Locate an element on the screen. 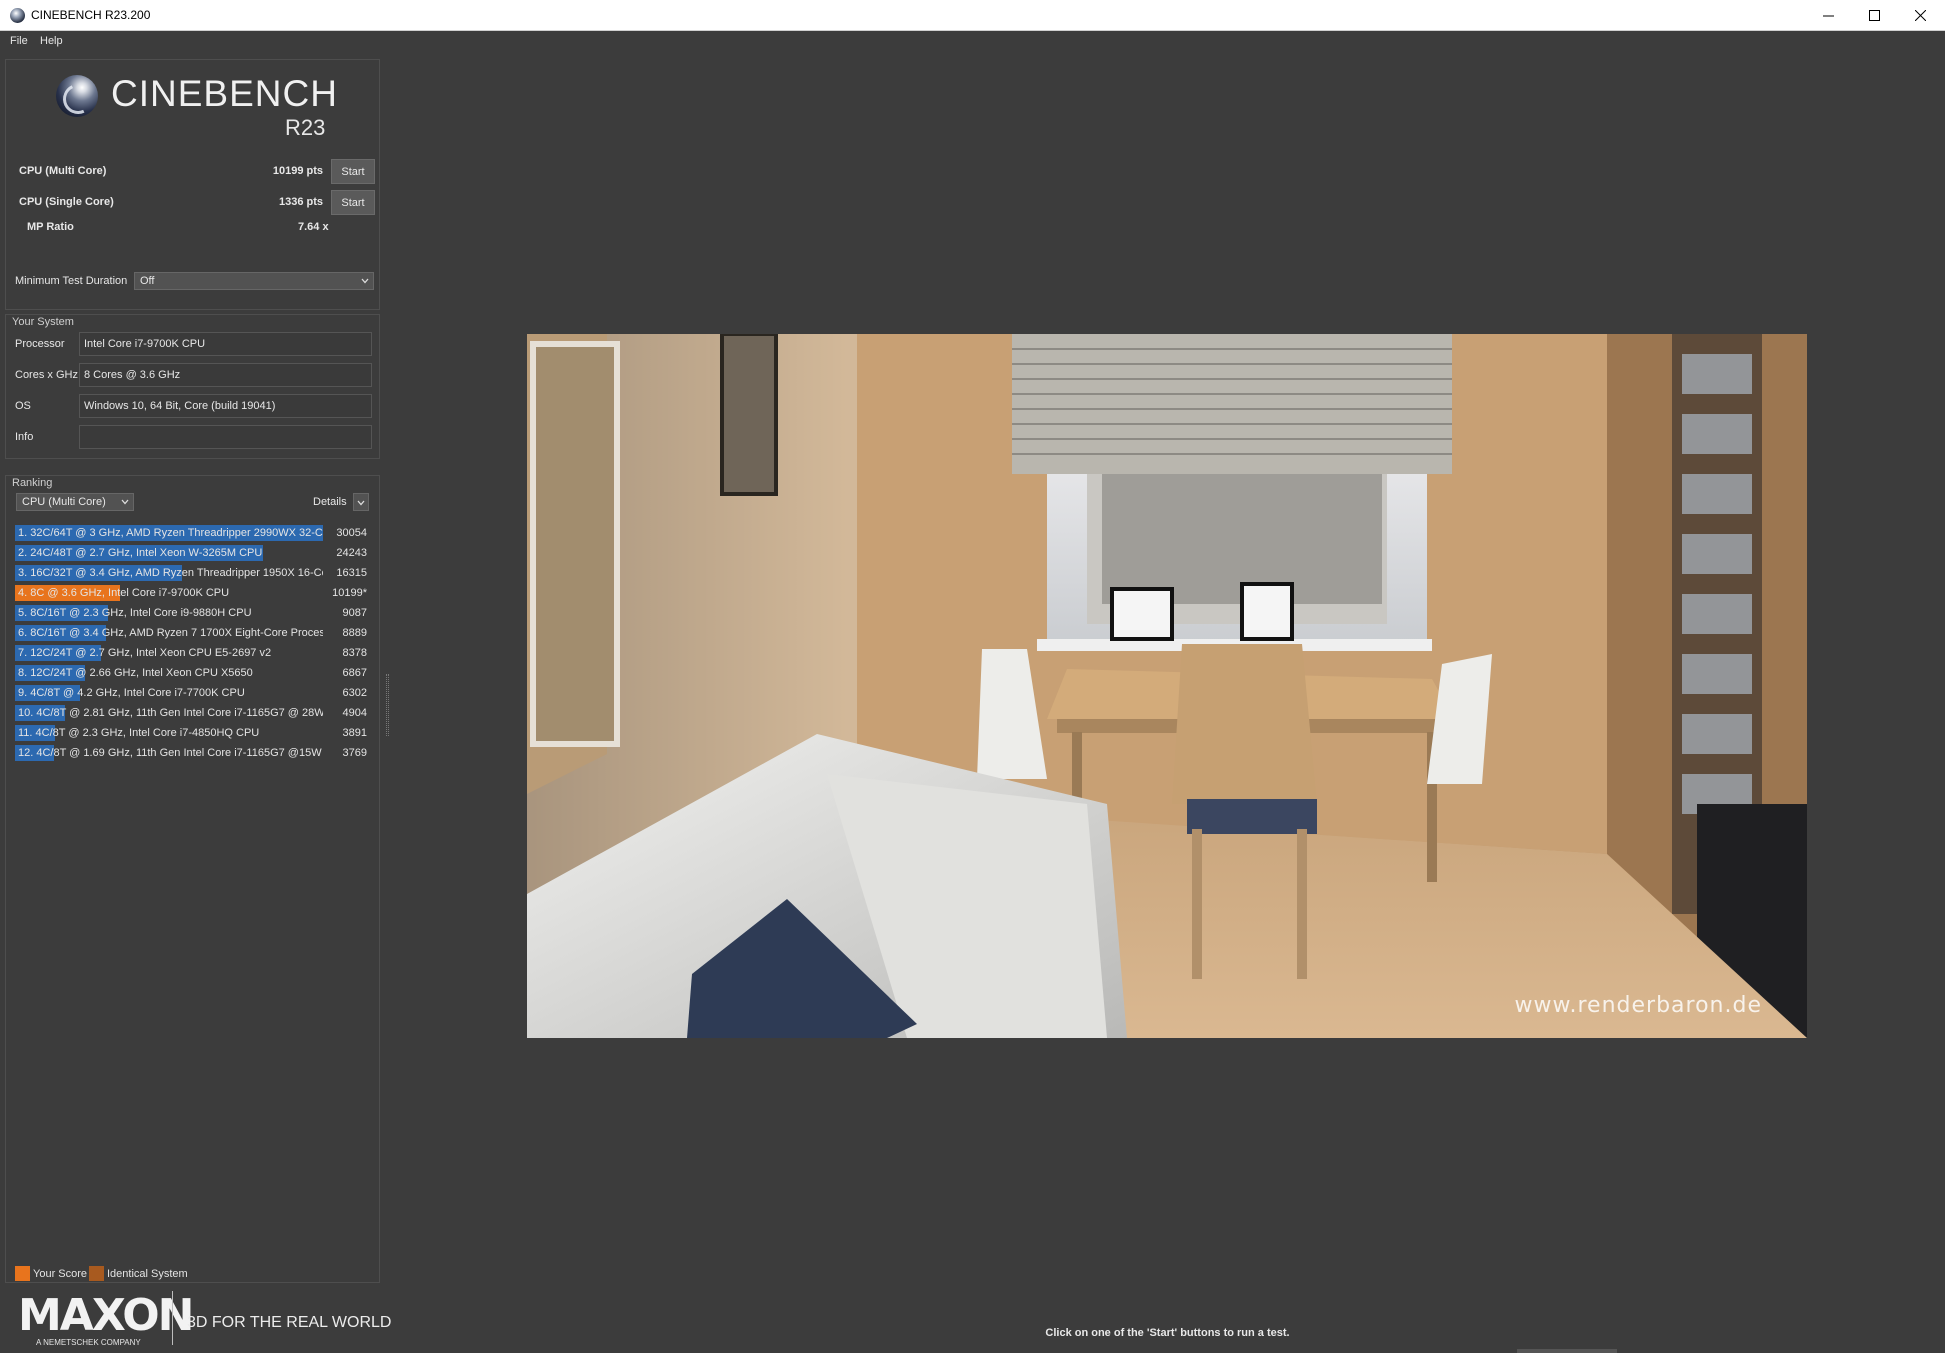 The height and width of the screenshot is (1353, 1945). ranking-item-score: 6302 is located at coordinates (354, 693).